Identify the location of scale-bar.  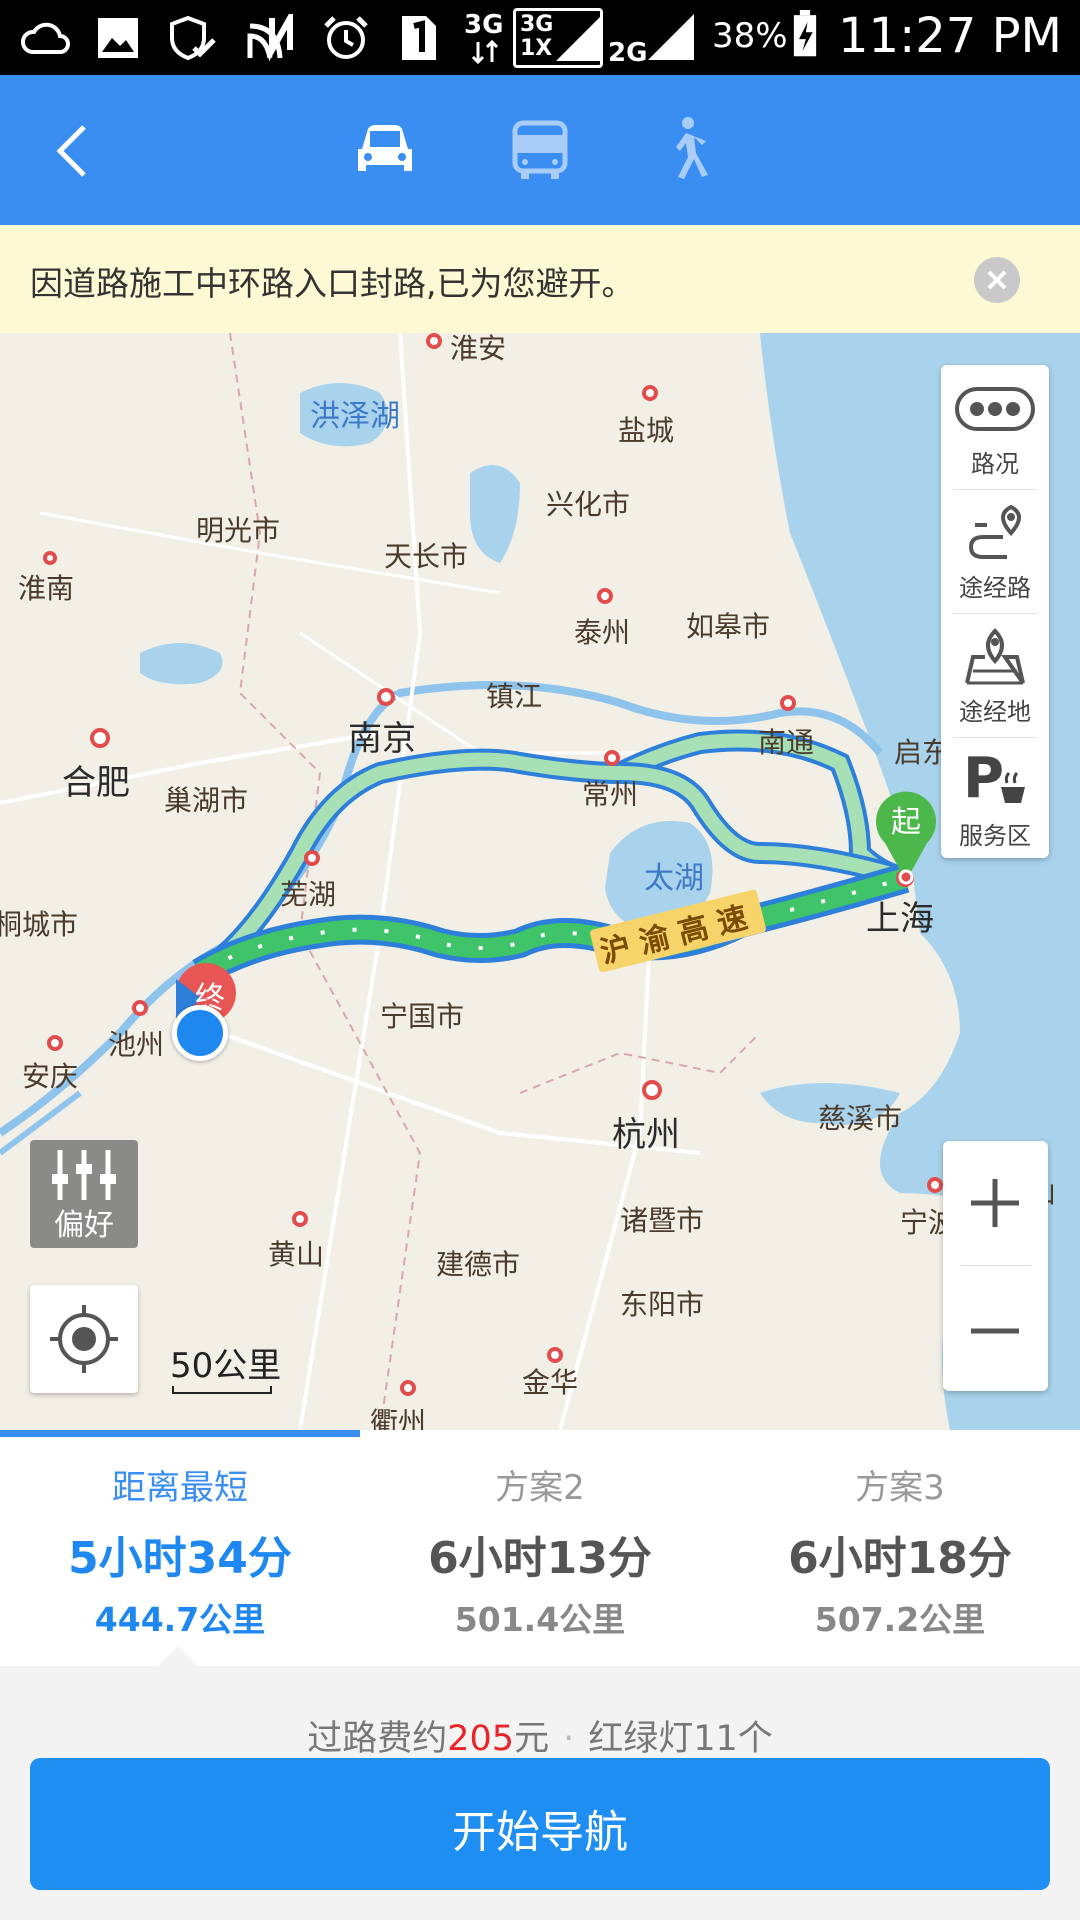
(222, 1390).